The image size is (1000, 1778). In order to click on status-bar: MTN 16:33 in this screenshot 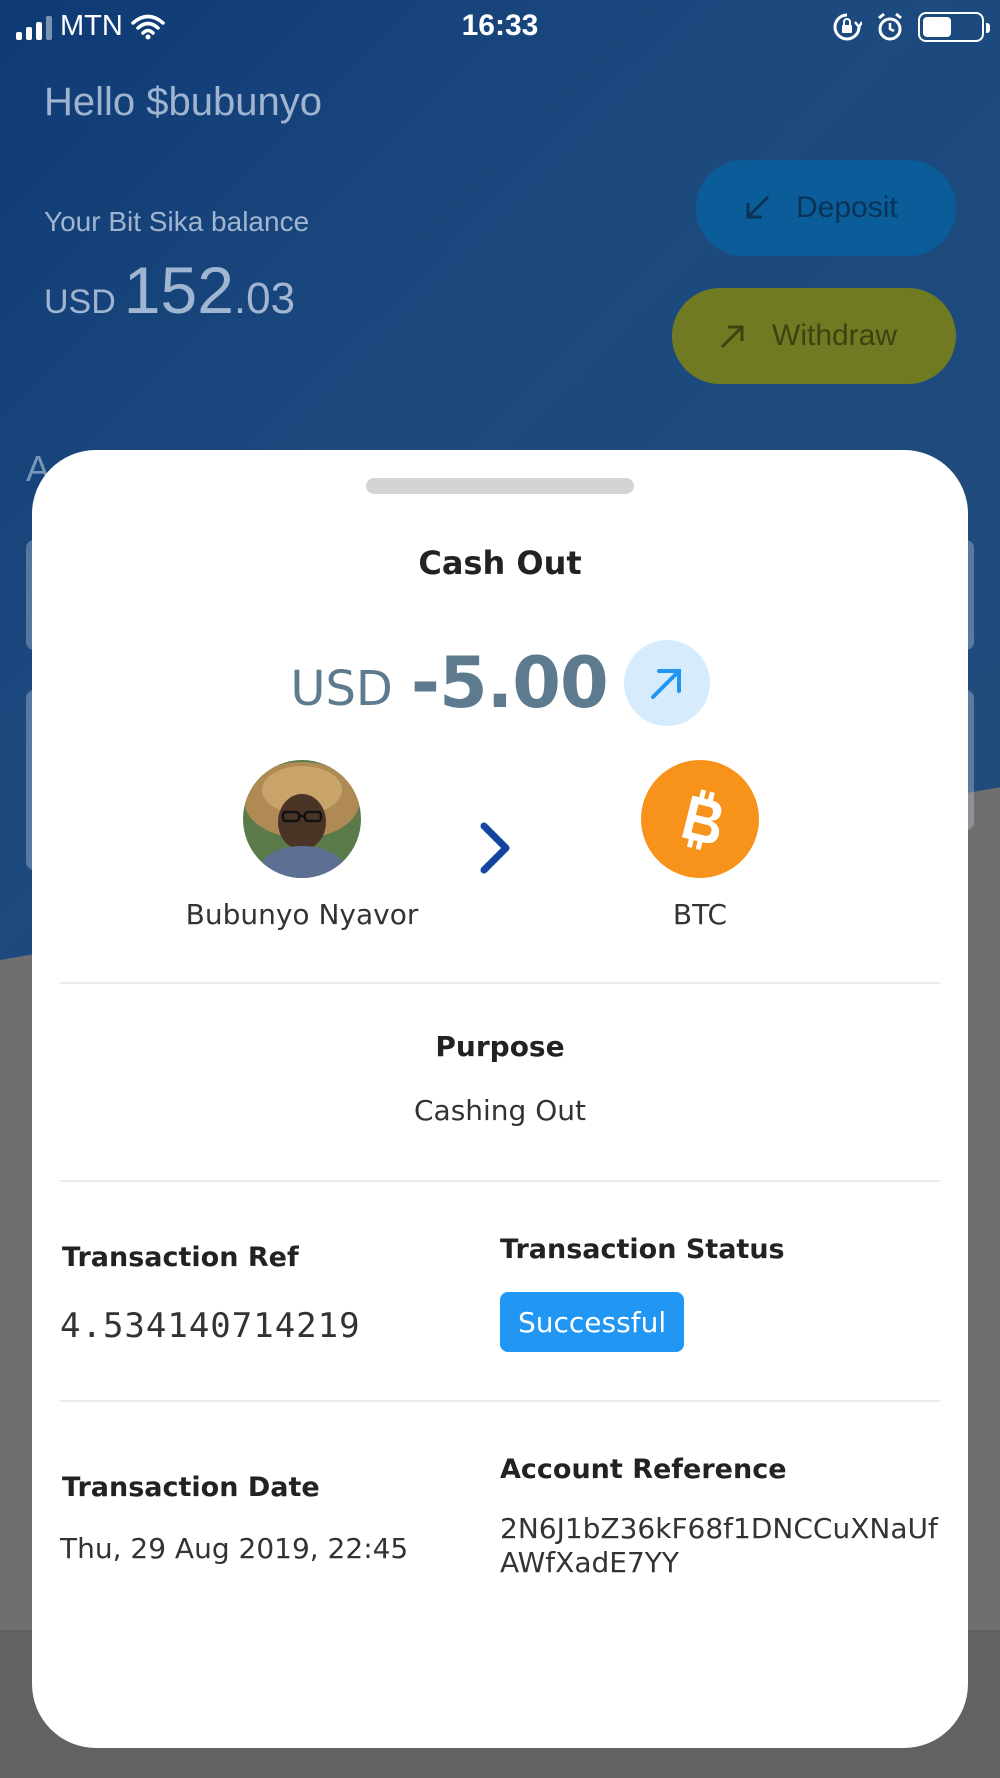, I will do `click(500, 28)`.